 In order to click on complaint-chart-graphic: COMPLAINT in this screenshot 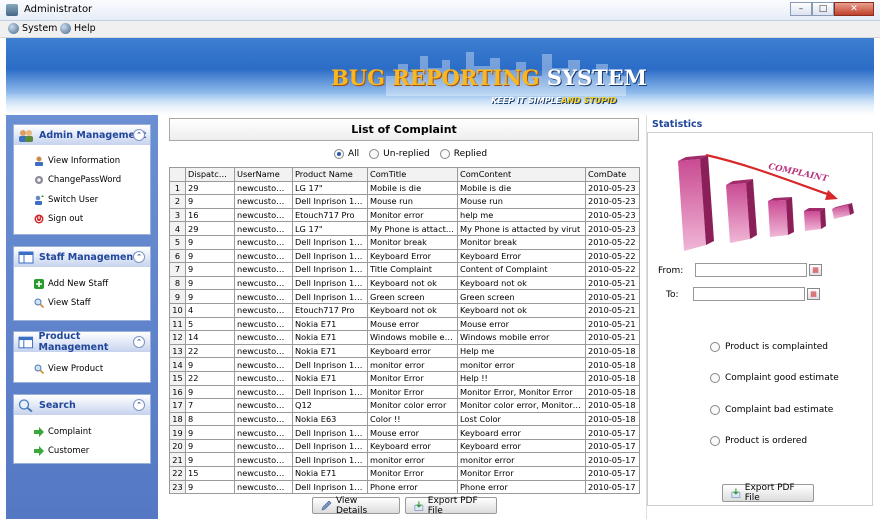, I will do `click(766, 202)`.